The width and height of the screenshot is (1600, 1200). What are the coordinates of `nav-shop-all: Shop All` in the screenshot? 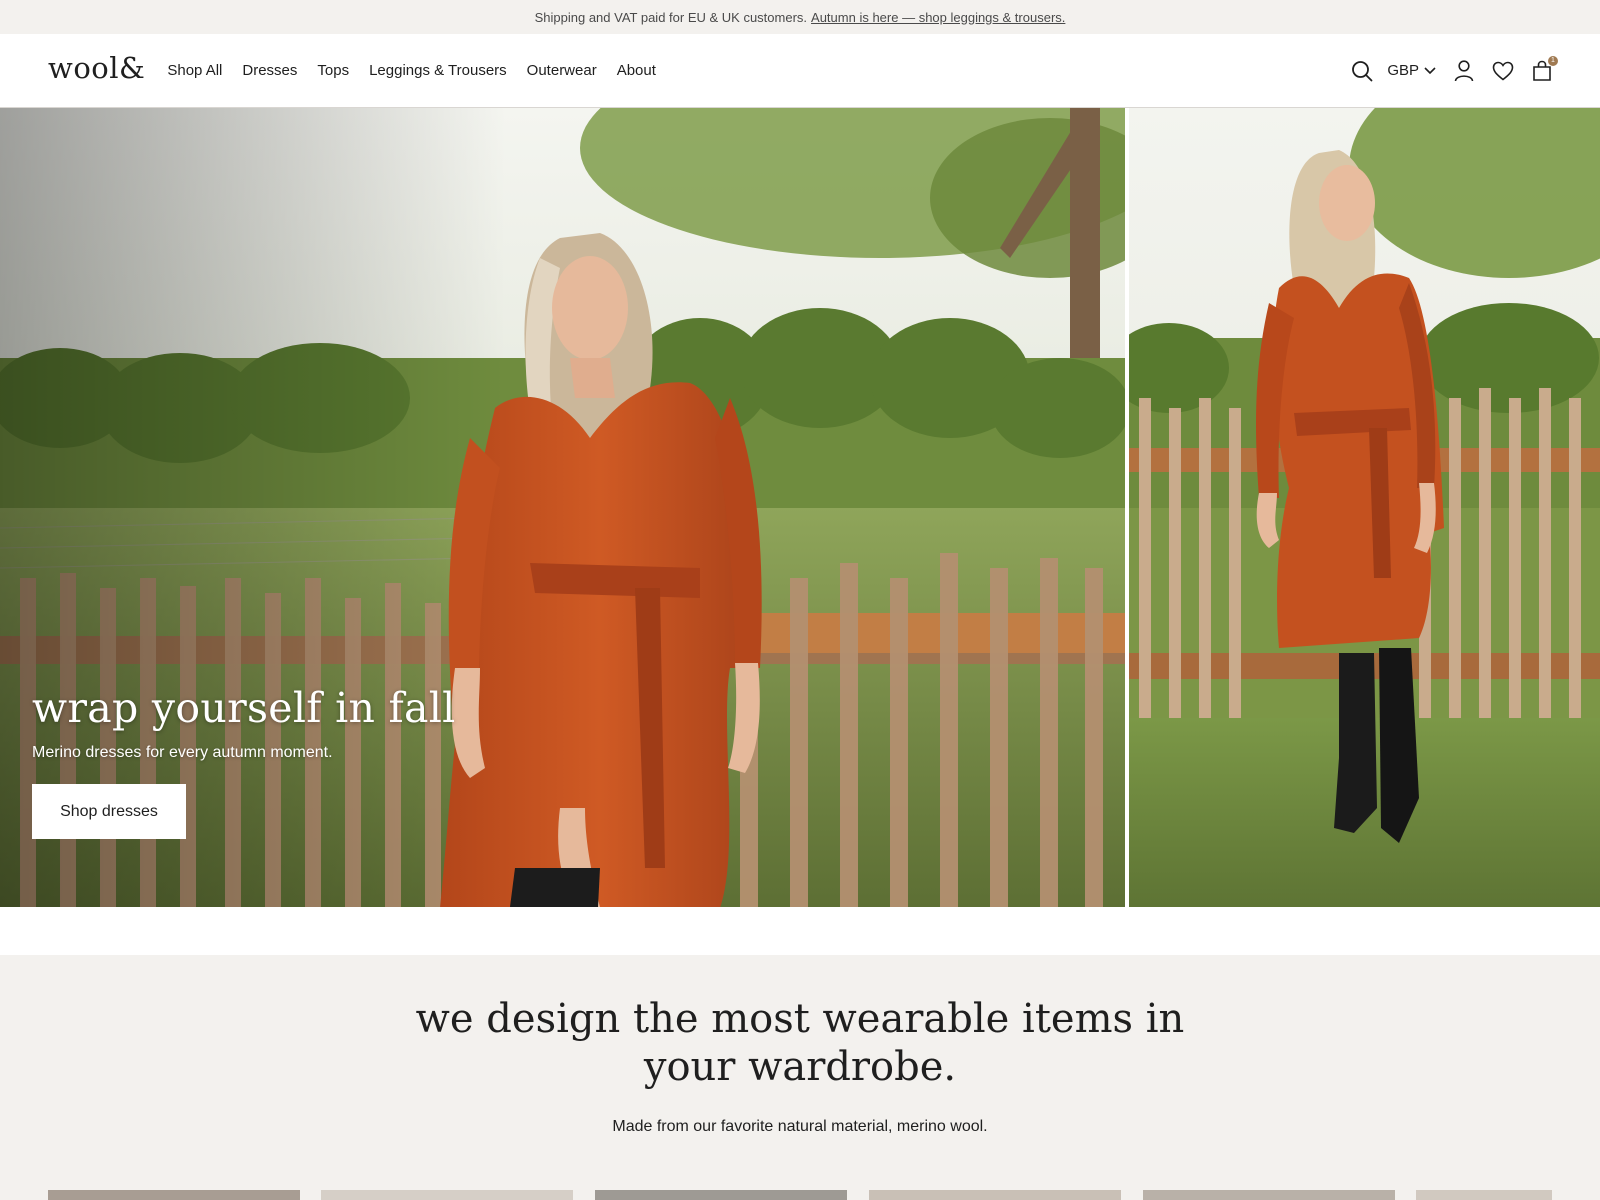 It's located at (194, 70).